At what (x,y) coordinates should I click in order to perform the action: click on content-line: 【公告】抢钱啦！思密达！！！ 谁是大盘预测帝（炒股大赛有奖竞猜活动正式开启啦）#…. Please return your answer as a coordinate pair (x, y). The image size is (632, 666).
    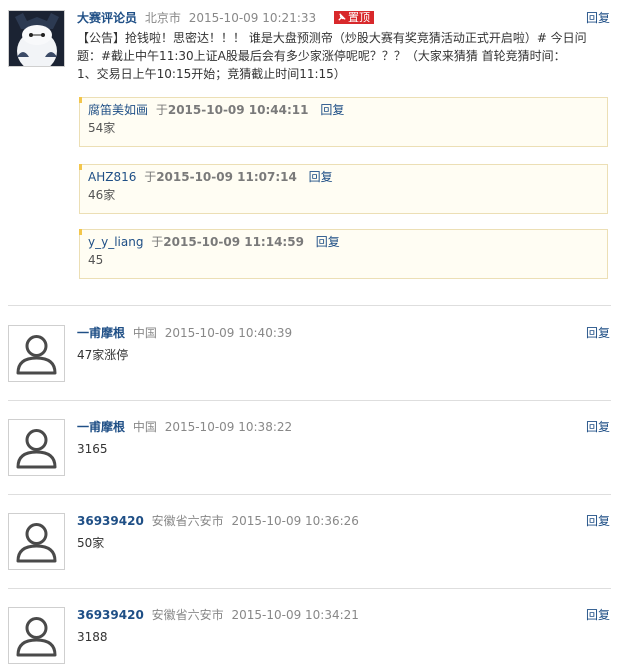
    Looking at the image, I should click on (332, 38).